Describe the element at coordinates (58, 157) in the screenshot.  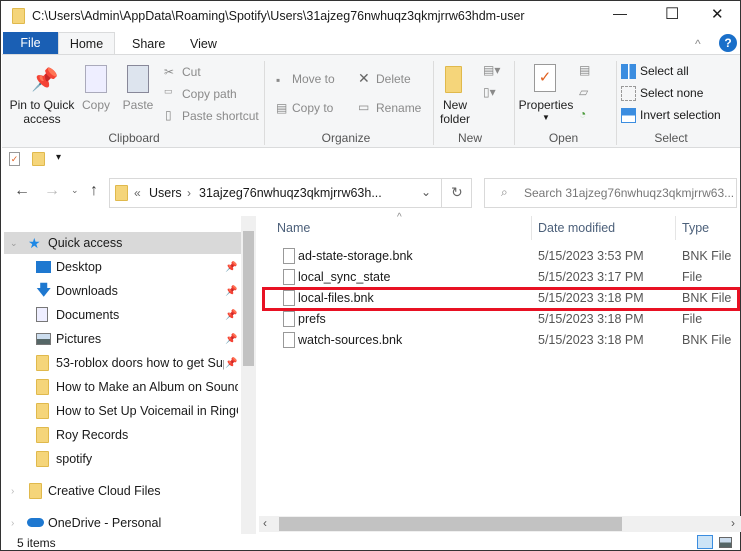
I see `customize-qat-icon: ▾` at that location.